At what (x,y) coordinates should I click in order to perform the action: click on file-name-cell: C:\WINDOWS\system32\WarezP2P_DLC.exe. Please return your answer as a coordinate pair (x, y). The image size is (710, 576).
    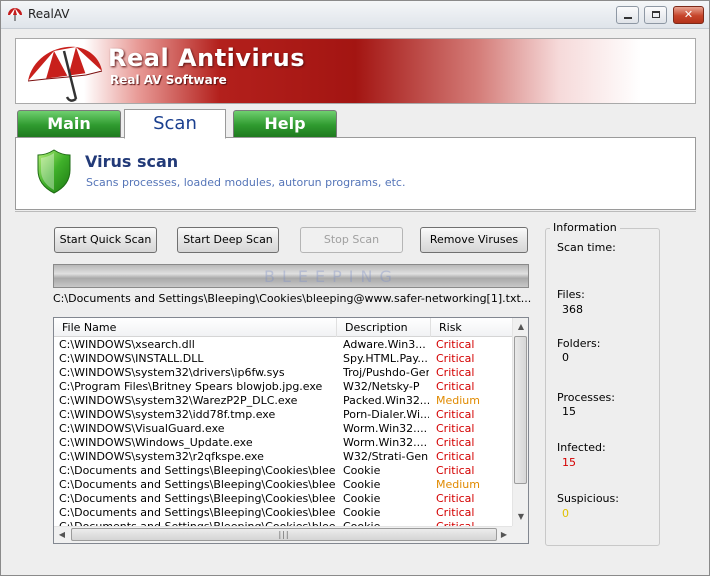
    Looking at the image, I should click on (178, 400).